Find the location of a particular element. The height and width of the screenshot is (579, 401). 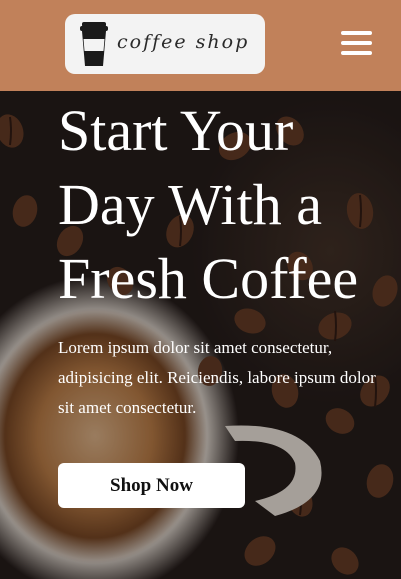

shop-now-button: Shop Now is located at coordinates (151, 485).